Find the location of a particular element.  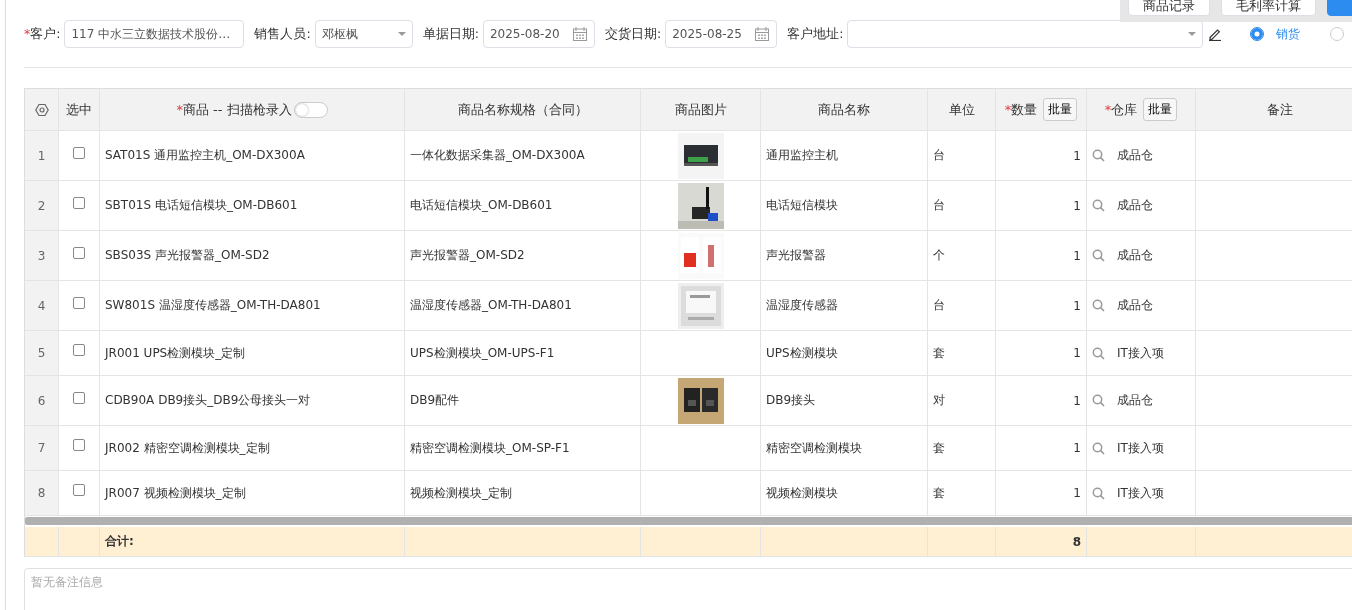

table-cell: JR007 视频检测模块_定制 is located at coordinates (175, 493).